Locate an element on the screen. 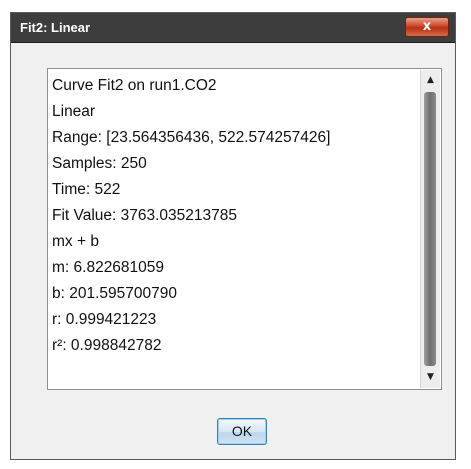 The image size is (471, 469). title-bar: Fit2: Linear x is located at coordinates (233, 28).